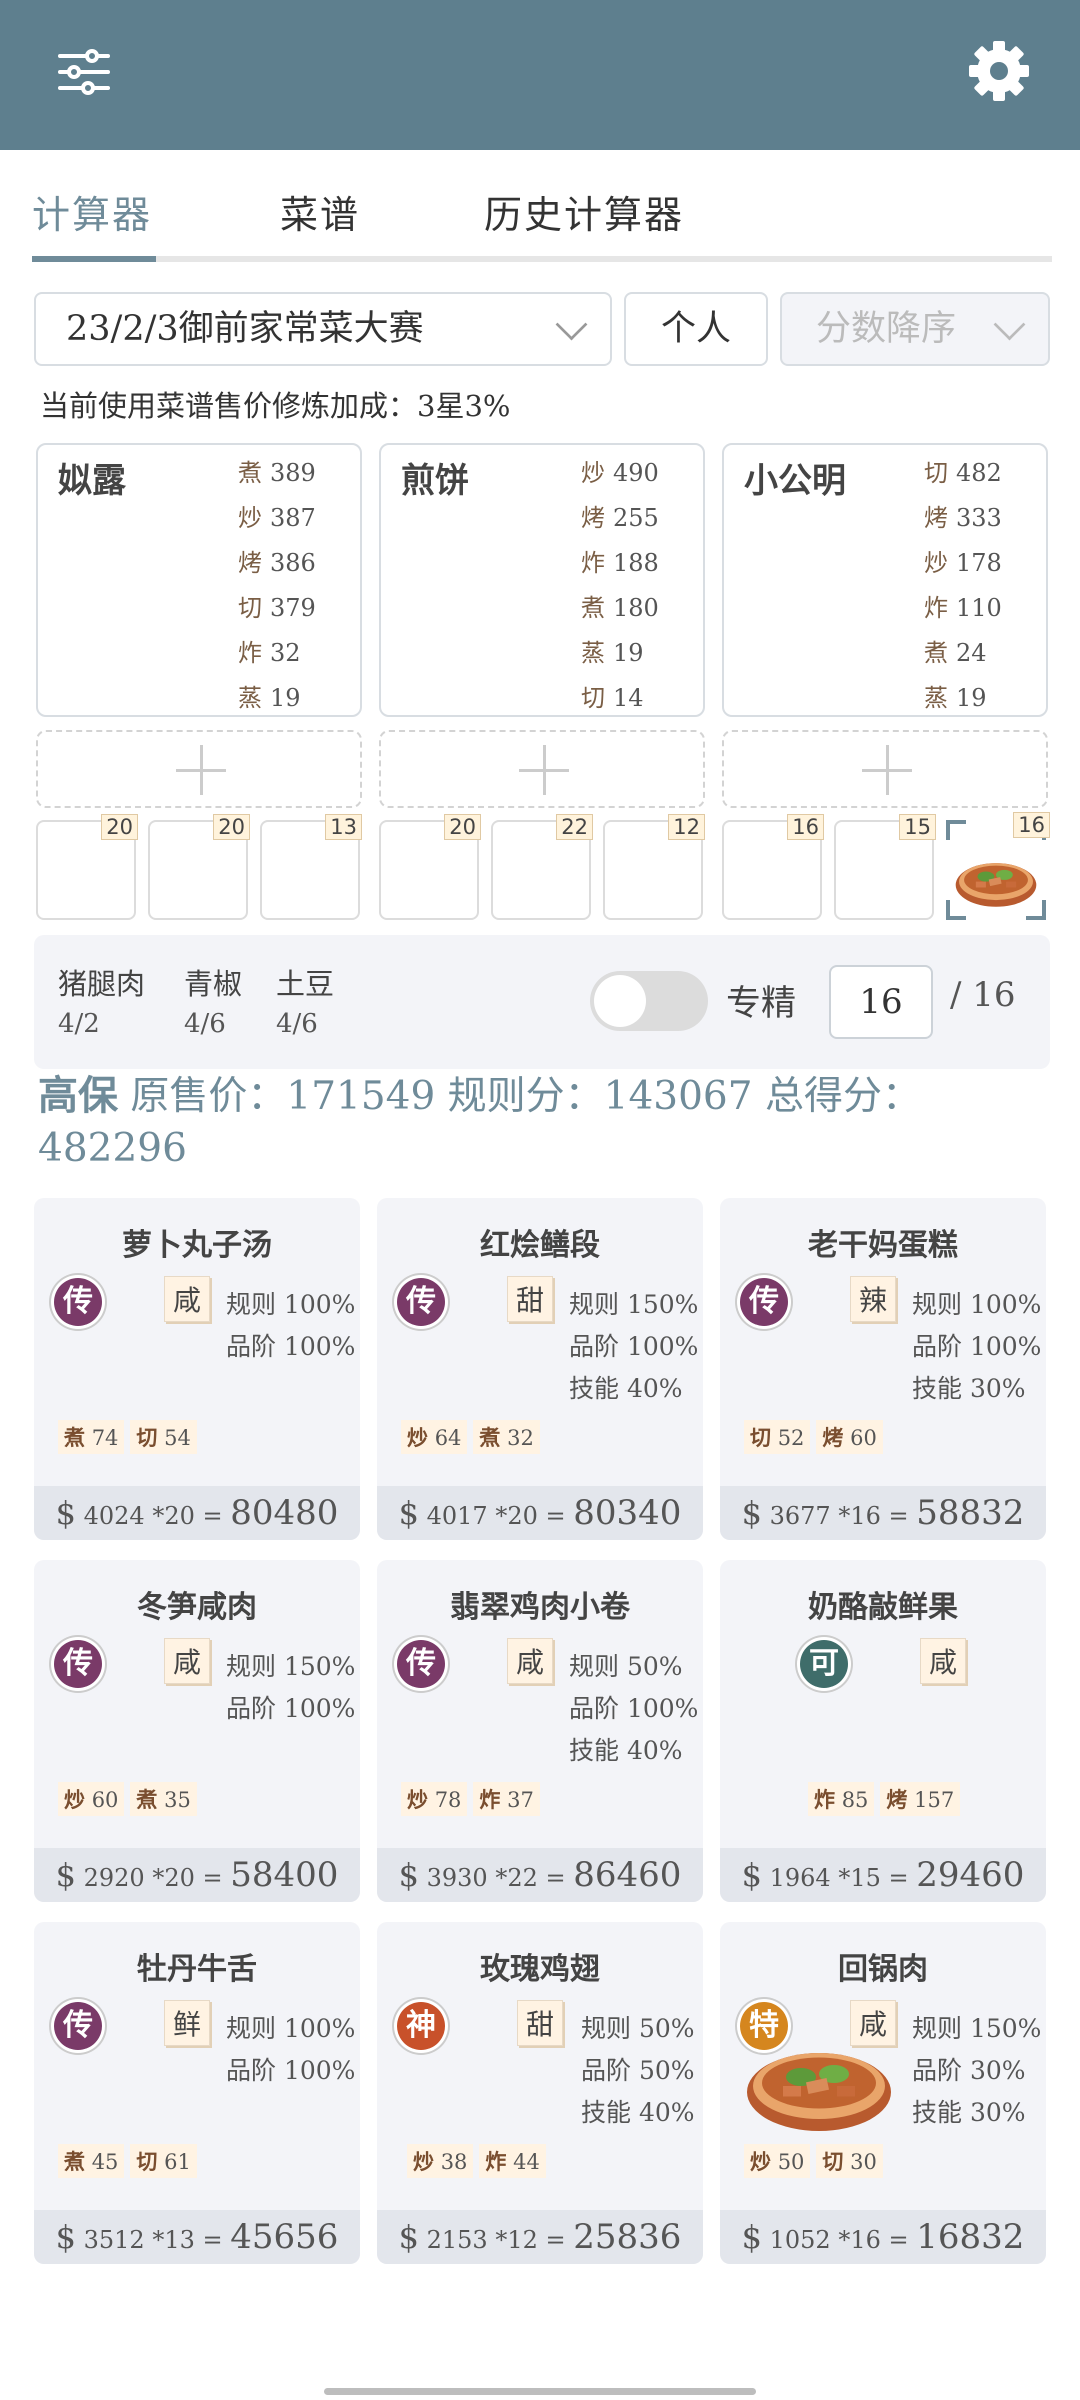  I want to click on recipe-skill: 煮 45, so click(91, 2161).